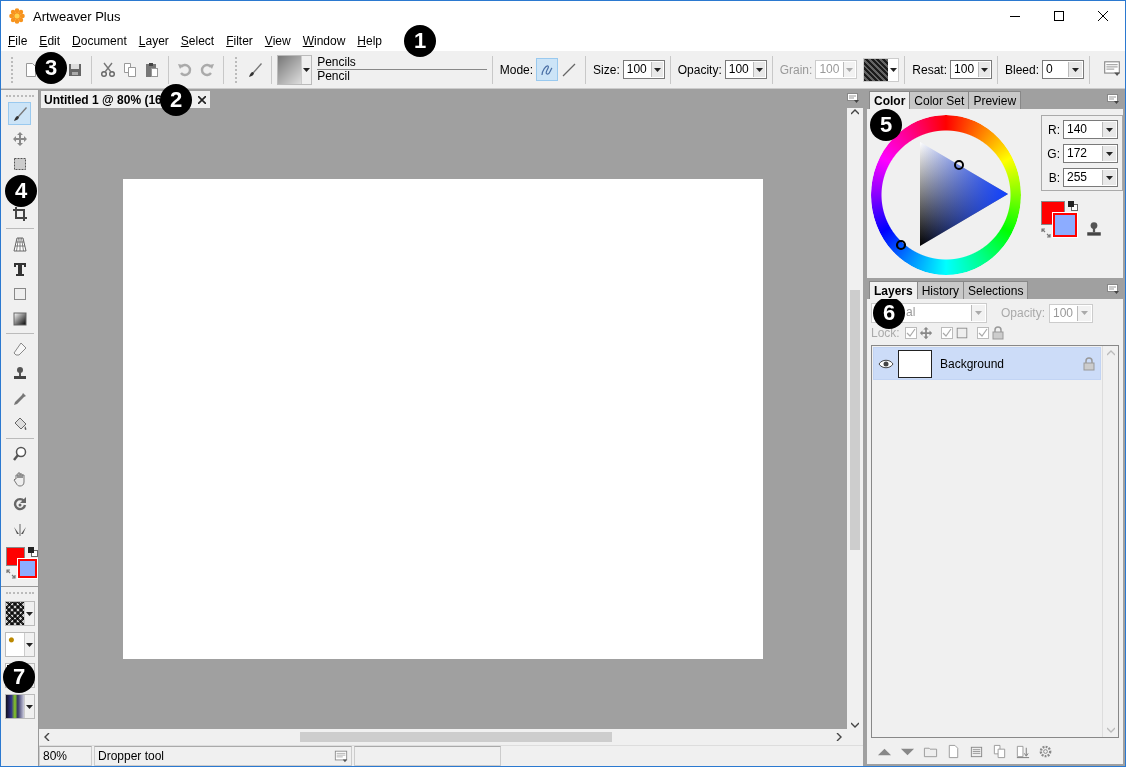 Image resolution: width=1126 pixels, height=767 pixels. Describe the element at coordinates (915, 363) in the screenshot. I see `layer-thumbnail` at that location.